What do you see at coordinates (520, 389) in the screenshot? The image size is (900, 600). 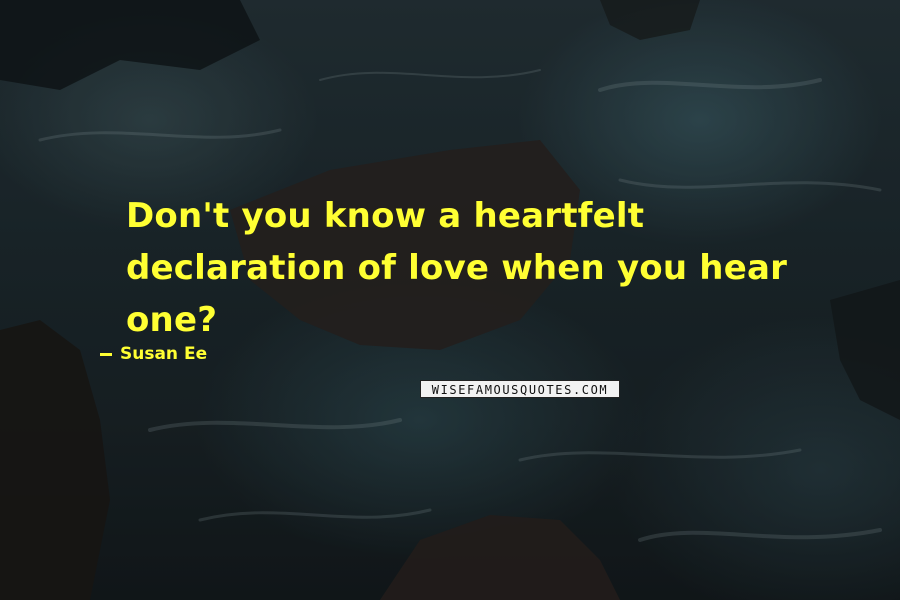 I see `site-watermark: WISEFAMOUSQUOTES.COM` at bounding box center [520, 389].